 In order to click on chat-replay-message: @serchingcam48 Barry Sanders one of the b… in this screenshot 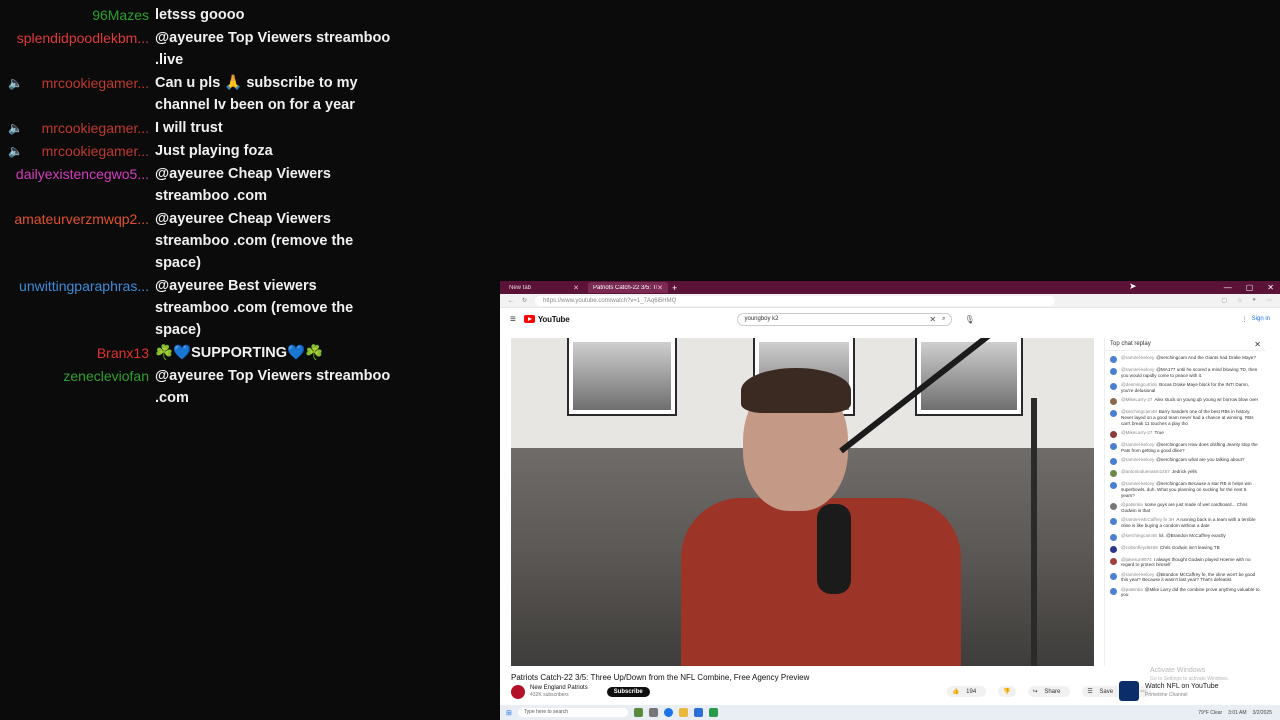, I will do `click(1185, 417)`.